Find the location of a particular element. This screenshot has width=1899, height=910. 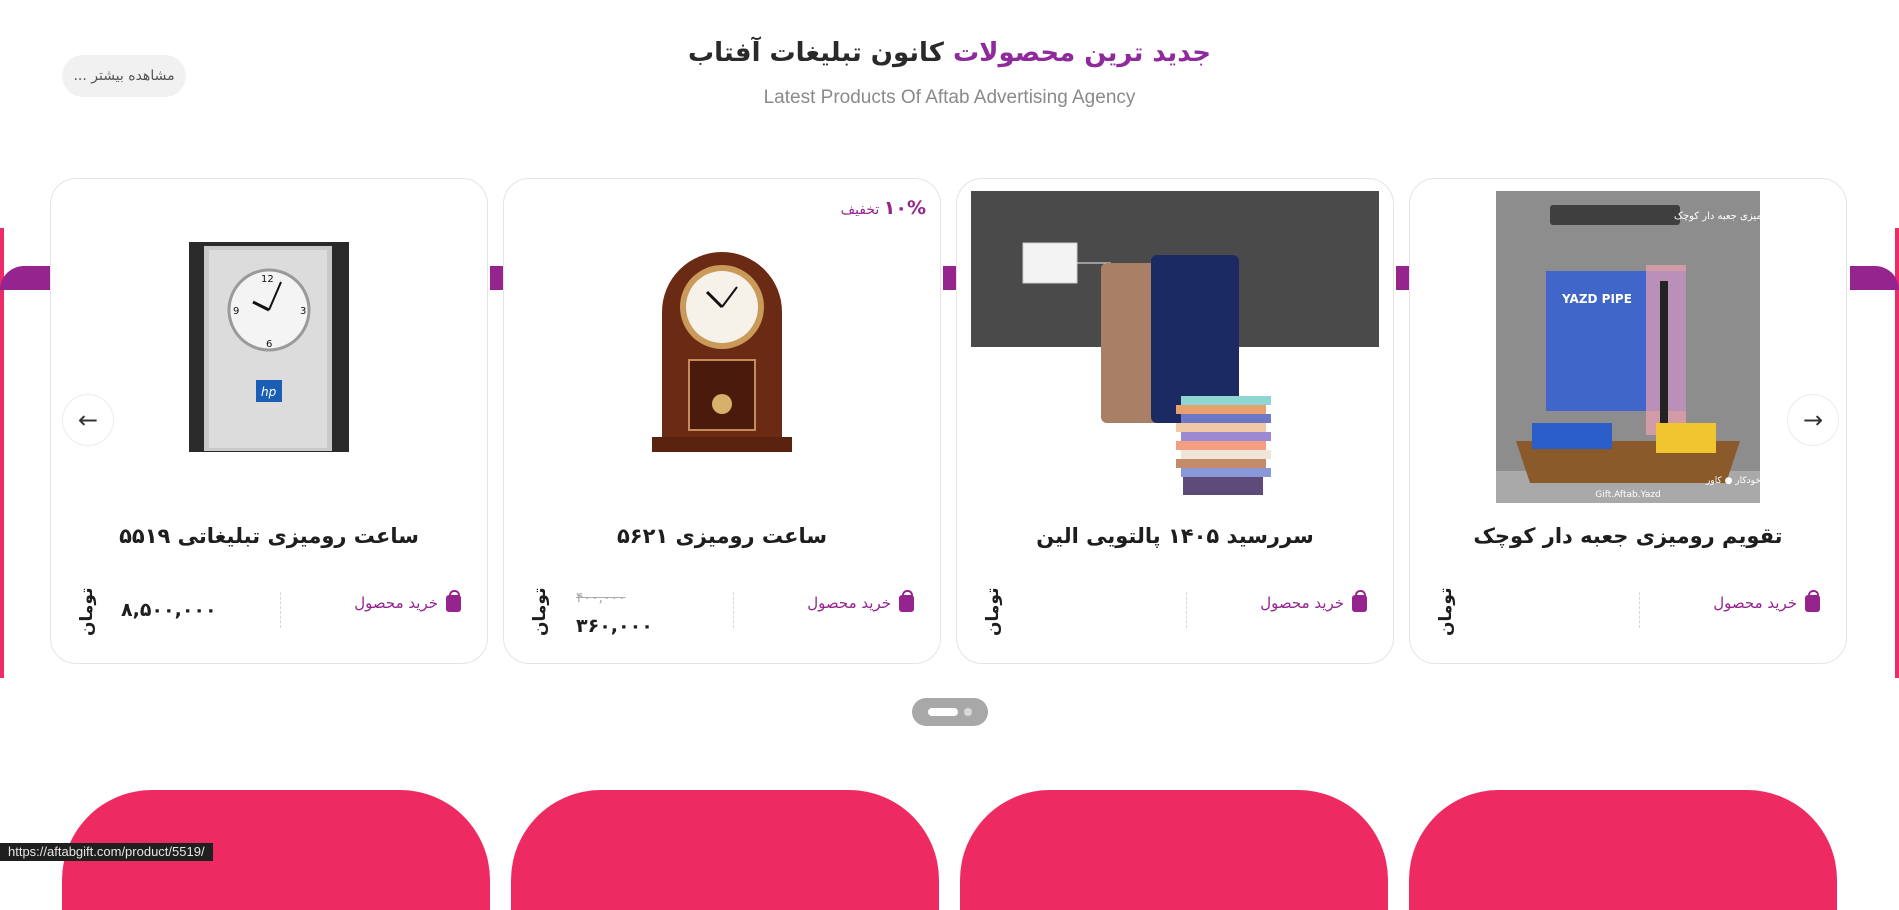

notebook-stack is located at coordinates (1223, 445).